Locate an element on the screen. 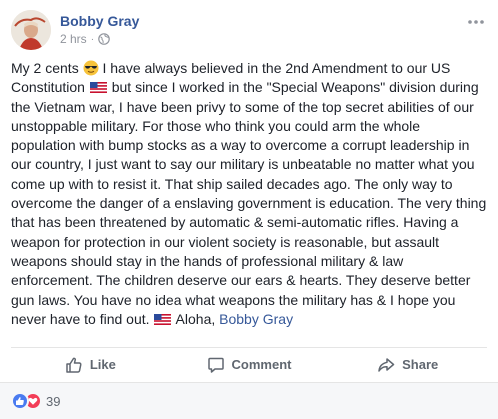 The width and height of the screenshot is (498, 419). post-actions-bar: Like Comment Share is located at coordinates (249, 364).